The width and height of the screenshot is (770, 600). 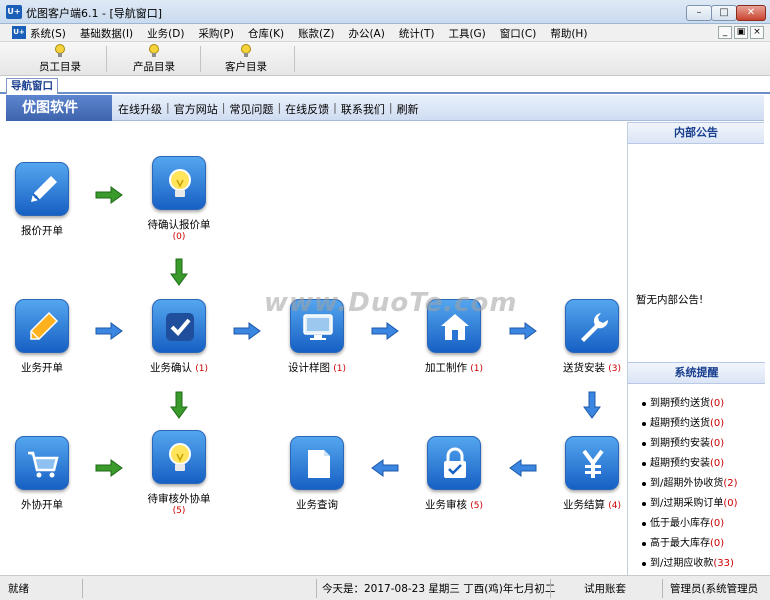 I want to click on tab-strip: 导航窗口, so click(x=385, y=85).